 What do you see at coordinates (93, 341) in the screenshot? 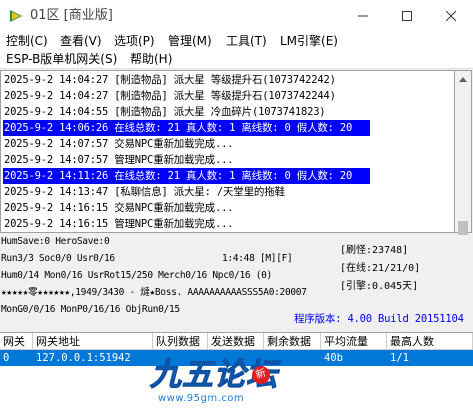
I see `column-header-address: 网关地址` at bounding box center [93, 341].